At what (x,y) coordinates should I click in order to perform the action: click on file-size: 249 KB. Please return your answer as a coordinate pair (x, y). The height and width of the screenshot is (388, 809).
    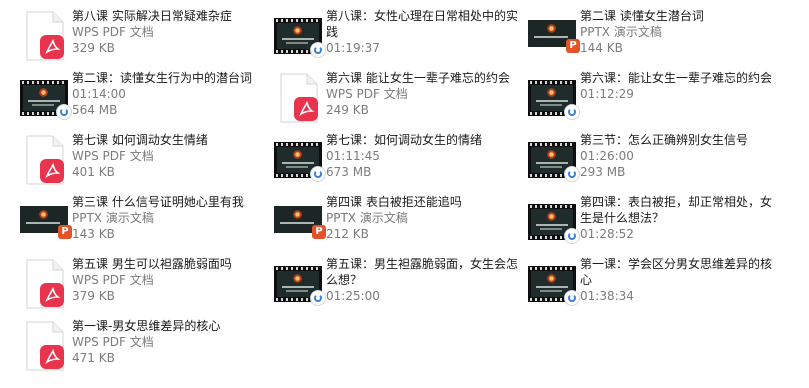
    Looking at the image, I should click on (347, 110).